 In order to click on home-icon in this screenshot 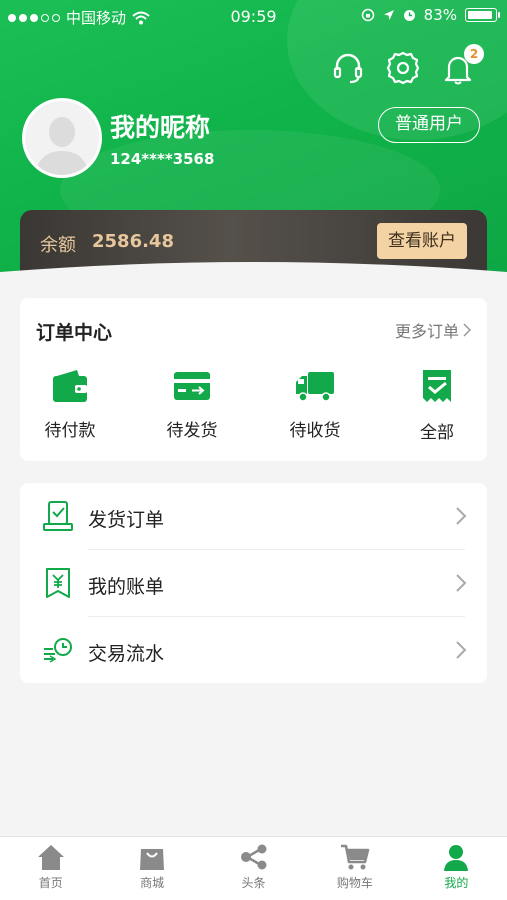, I will do `click(50, 857)`.